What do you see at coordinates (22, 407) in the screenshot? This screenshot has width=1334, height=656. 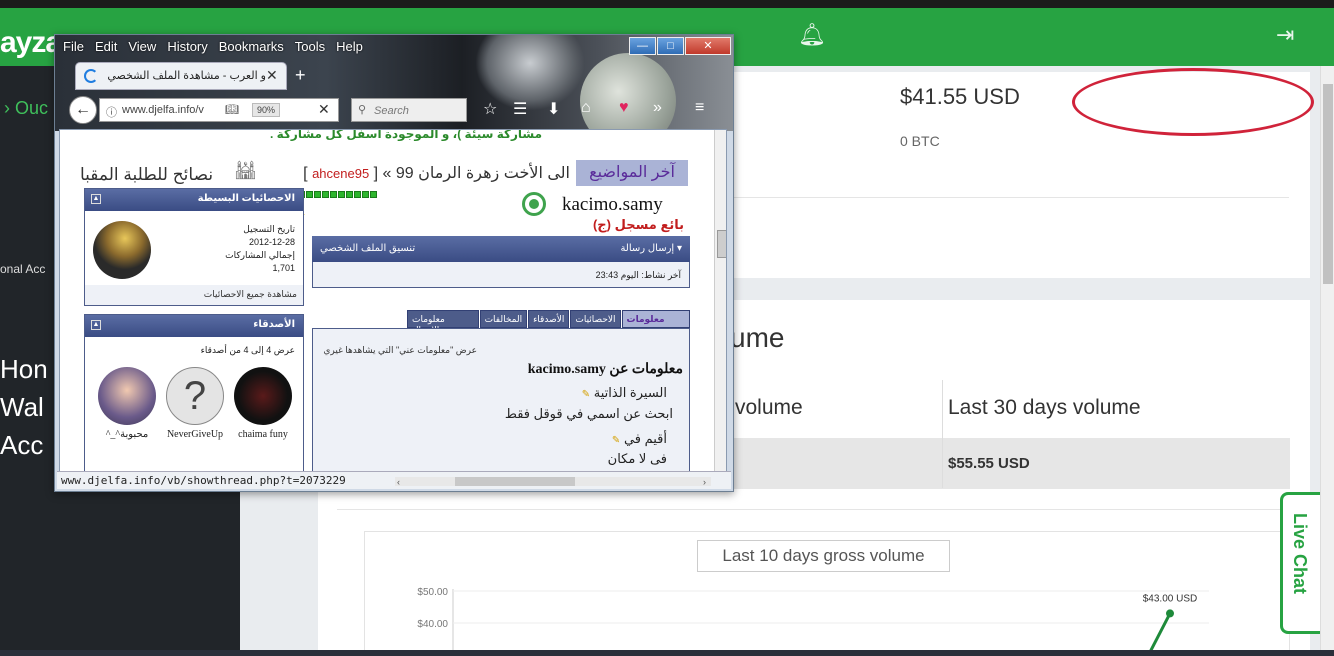 I see `sidebar-item-wallet: Wal` at bounding box center [22, 407].